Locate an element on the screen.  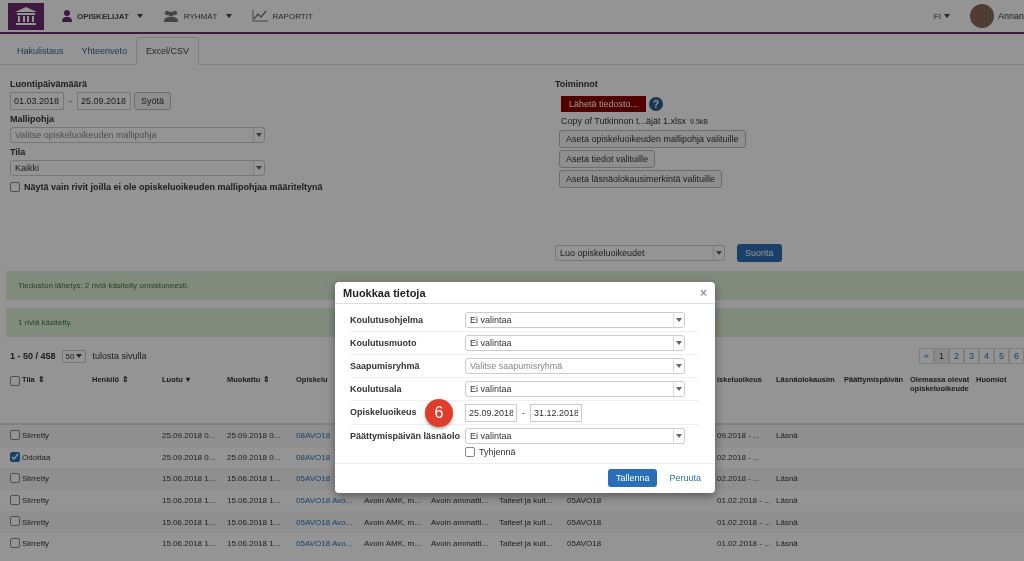
date-from-field: 01.03.2018 is located at coordinates (37, 101).